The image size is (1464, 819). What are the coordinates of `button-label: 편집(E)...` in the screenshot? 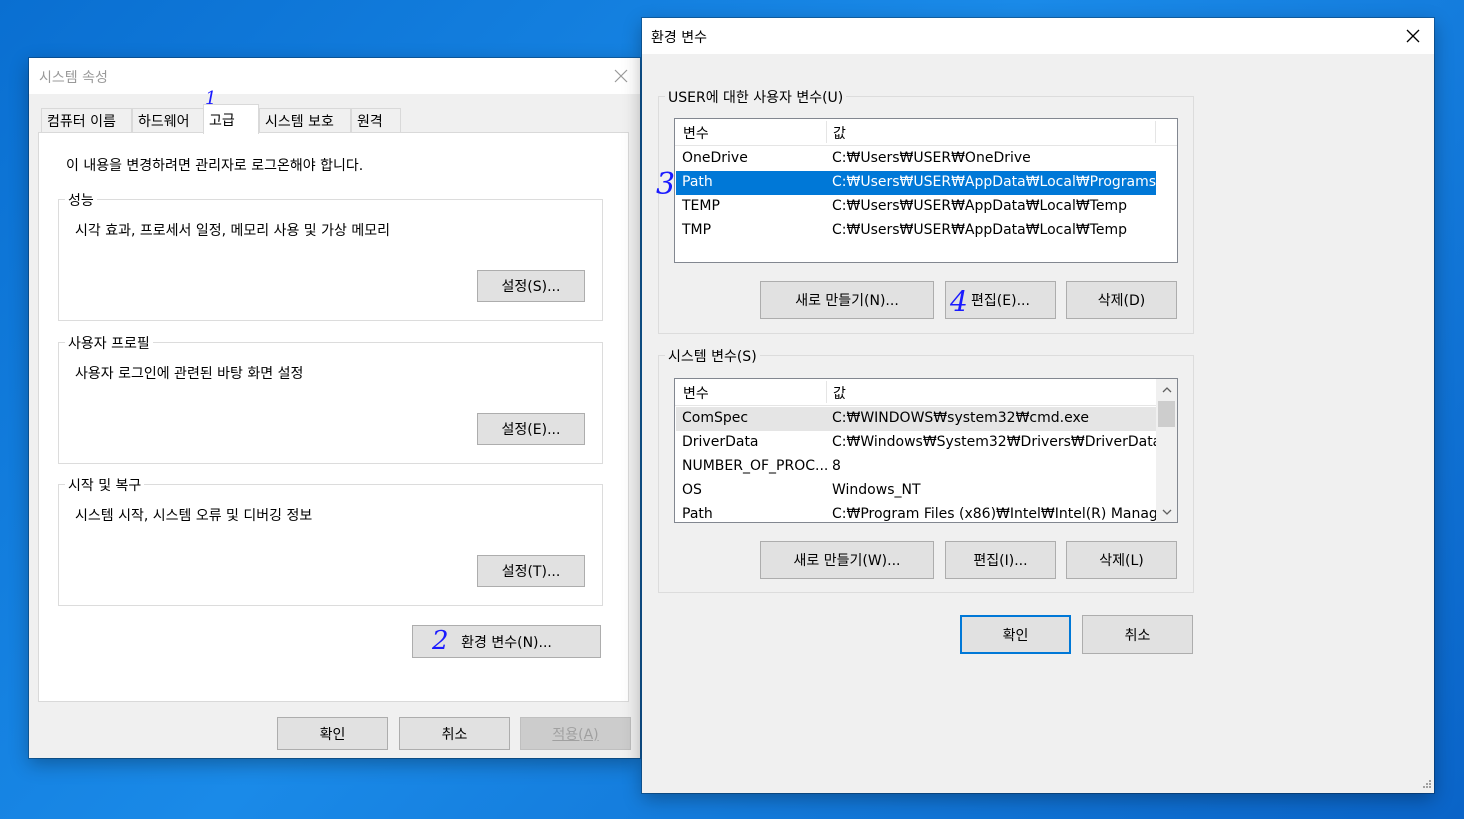 It's located at (1000, 301).